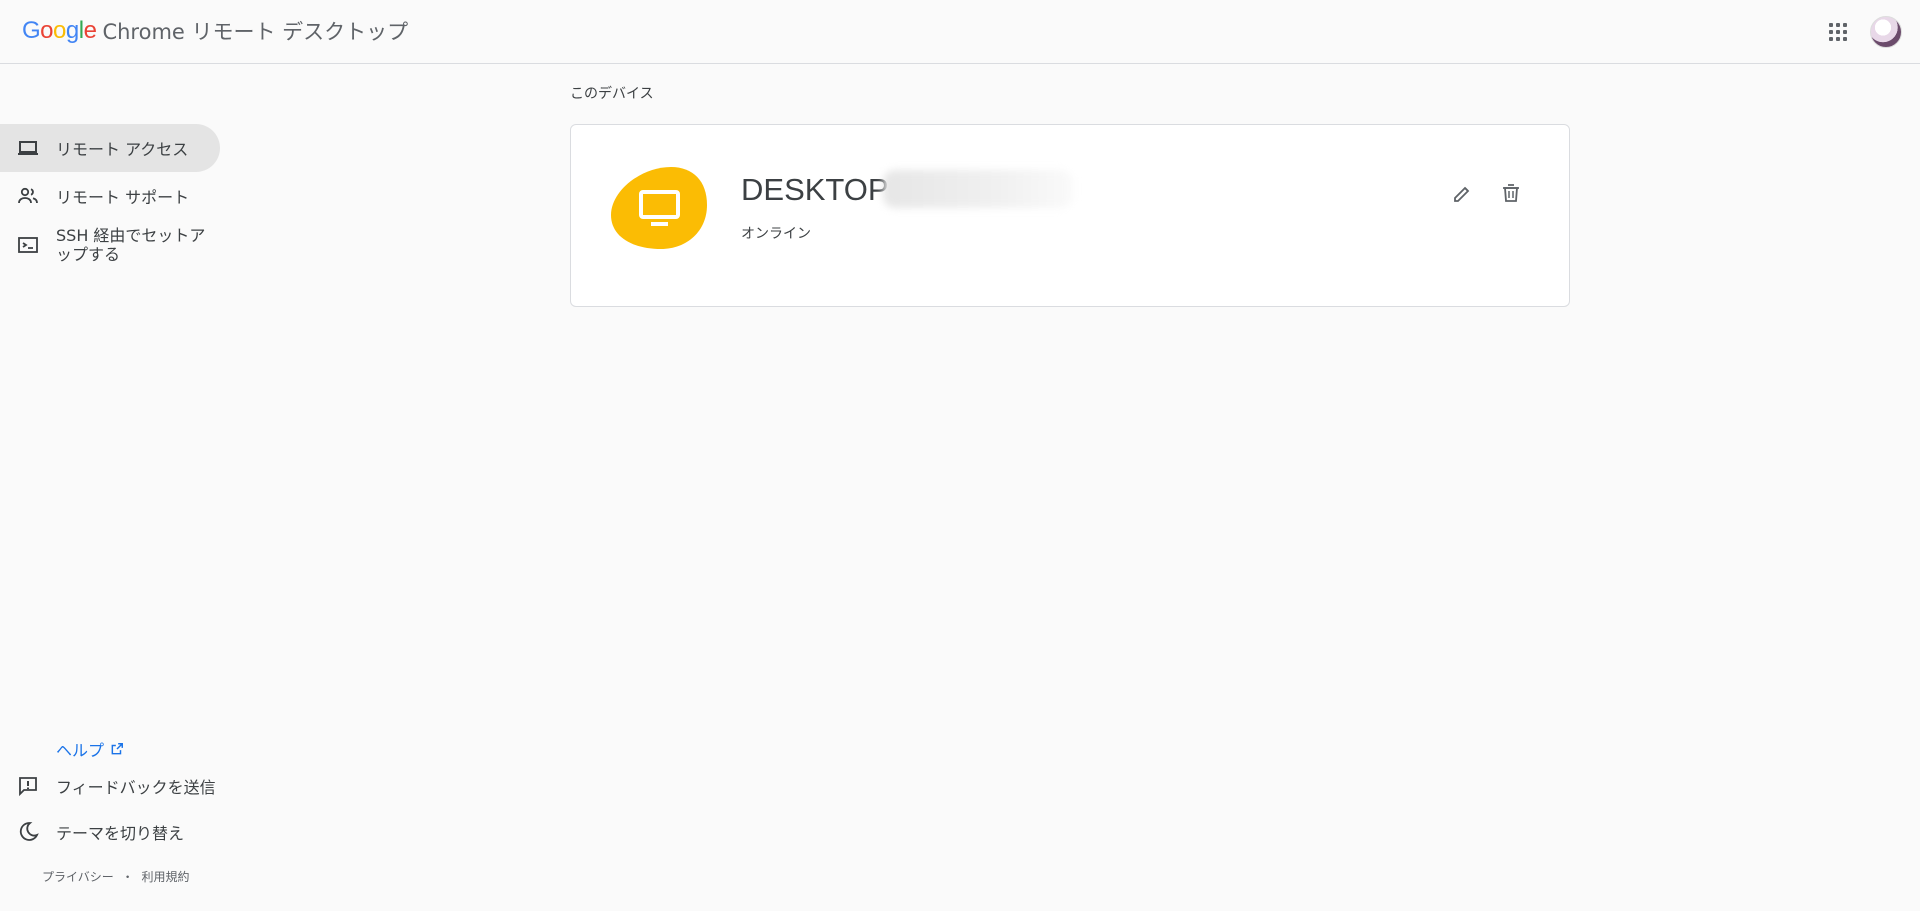 The image size is (1920, 911). I want to click on feedback-button: フィードバックを送信, so click(110, 786).